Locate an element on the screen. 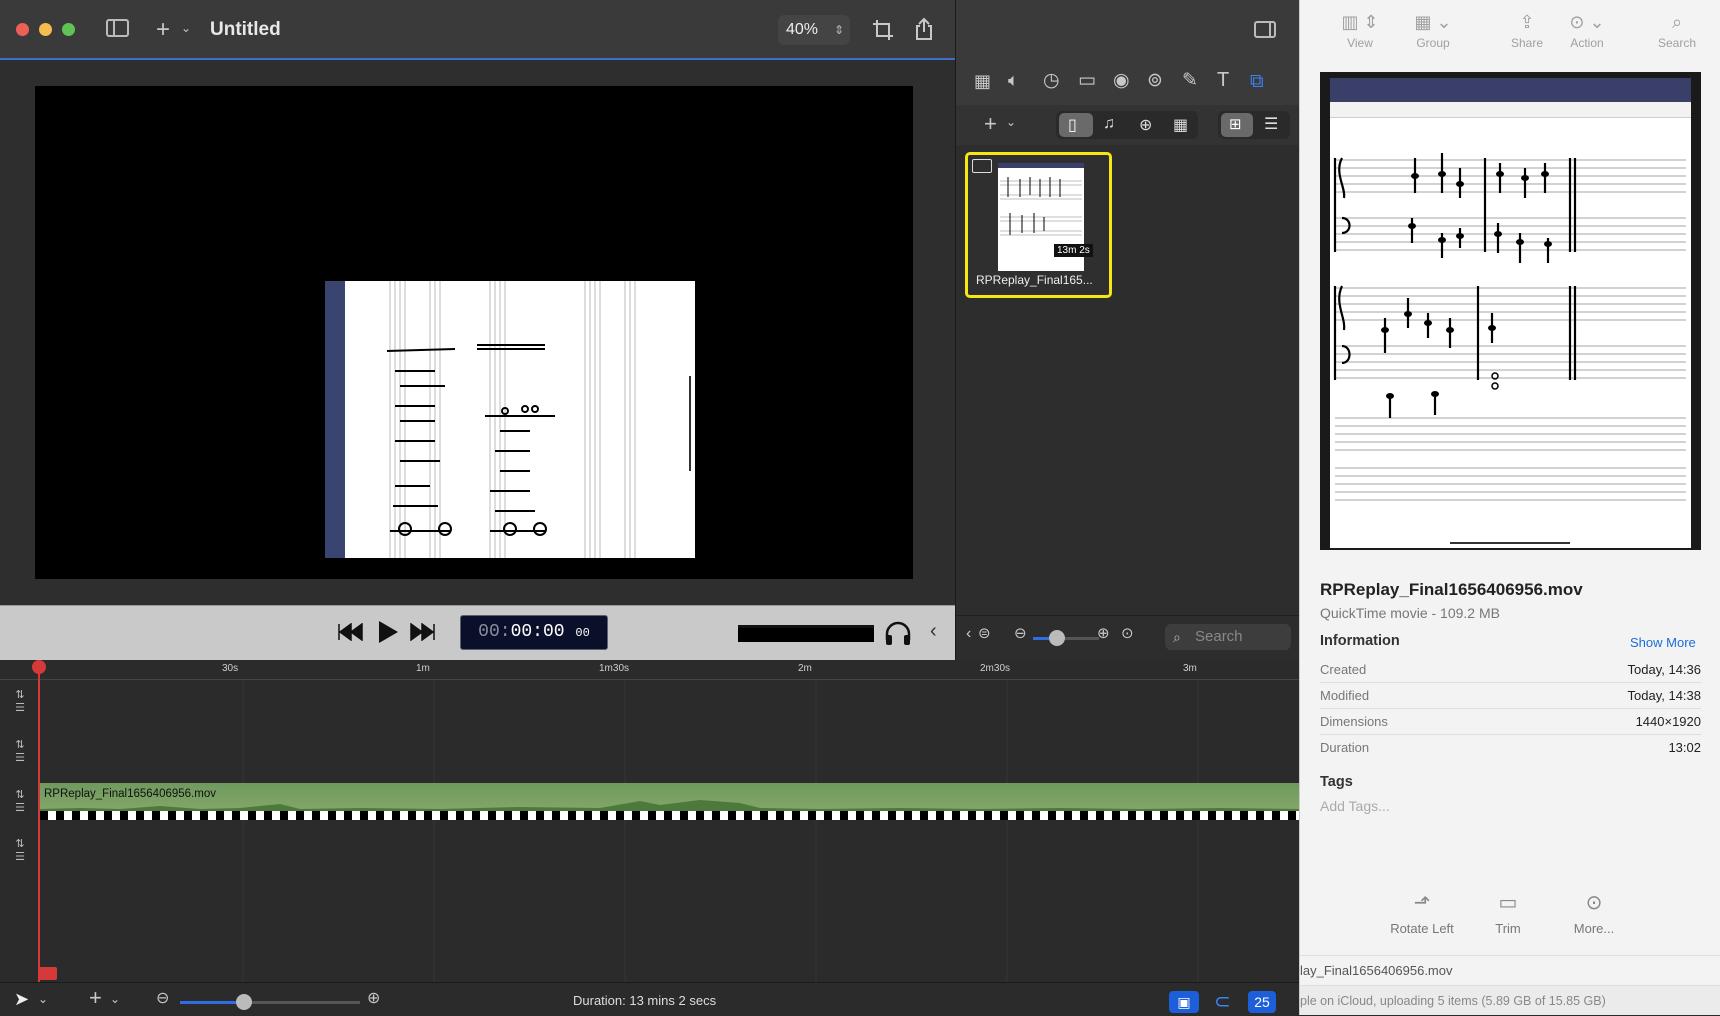 The height and width of the screenshot is (1016, 1720). search-icon: ⌕ is located at coordinates (1177, 637).